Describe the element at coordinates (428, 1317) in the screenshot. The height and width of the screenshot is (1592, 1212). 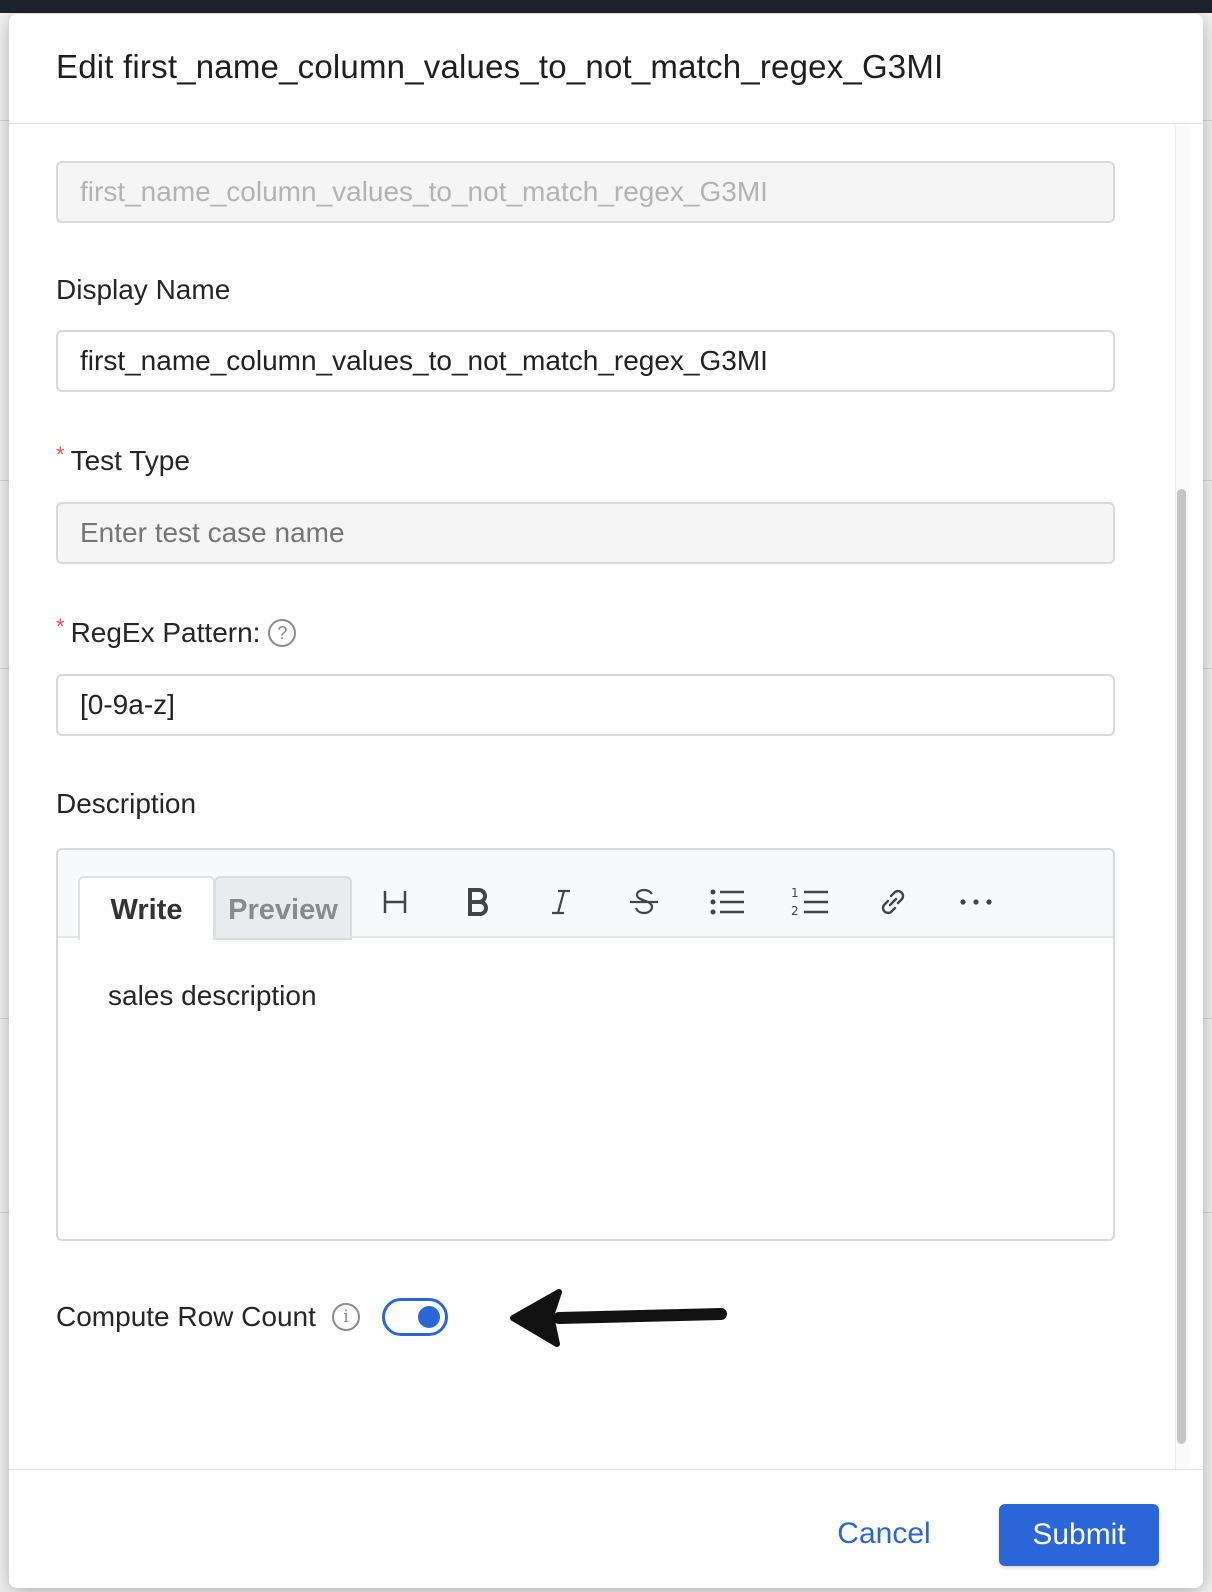
I see `toggle-knob` at that location.